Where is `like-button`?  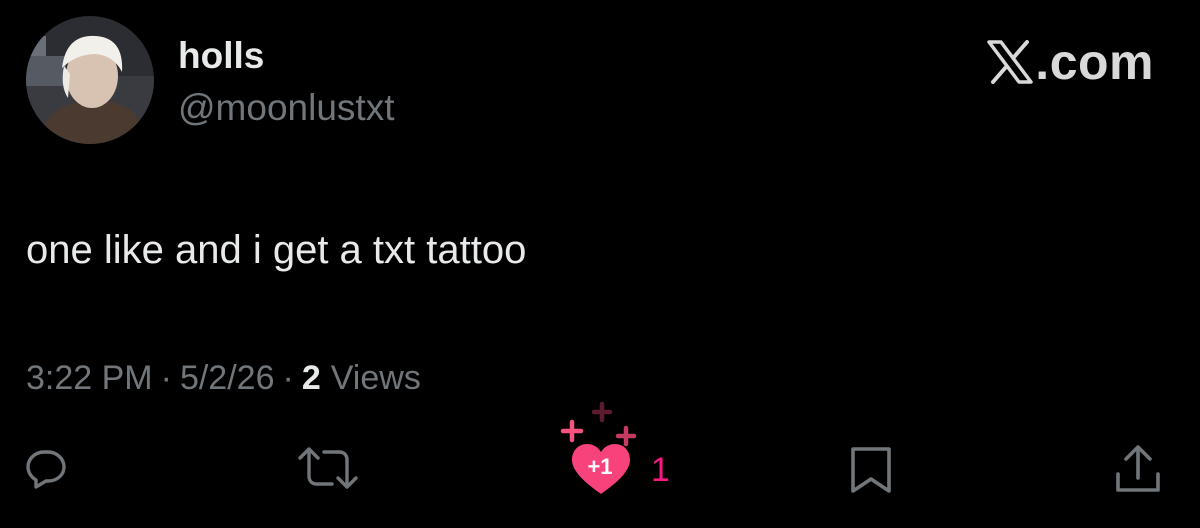 like-button is located at coordinates (601, 450).